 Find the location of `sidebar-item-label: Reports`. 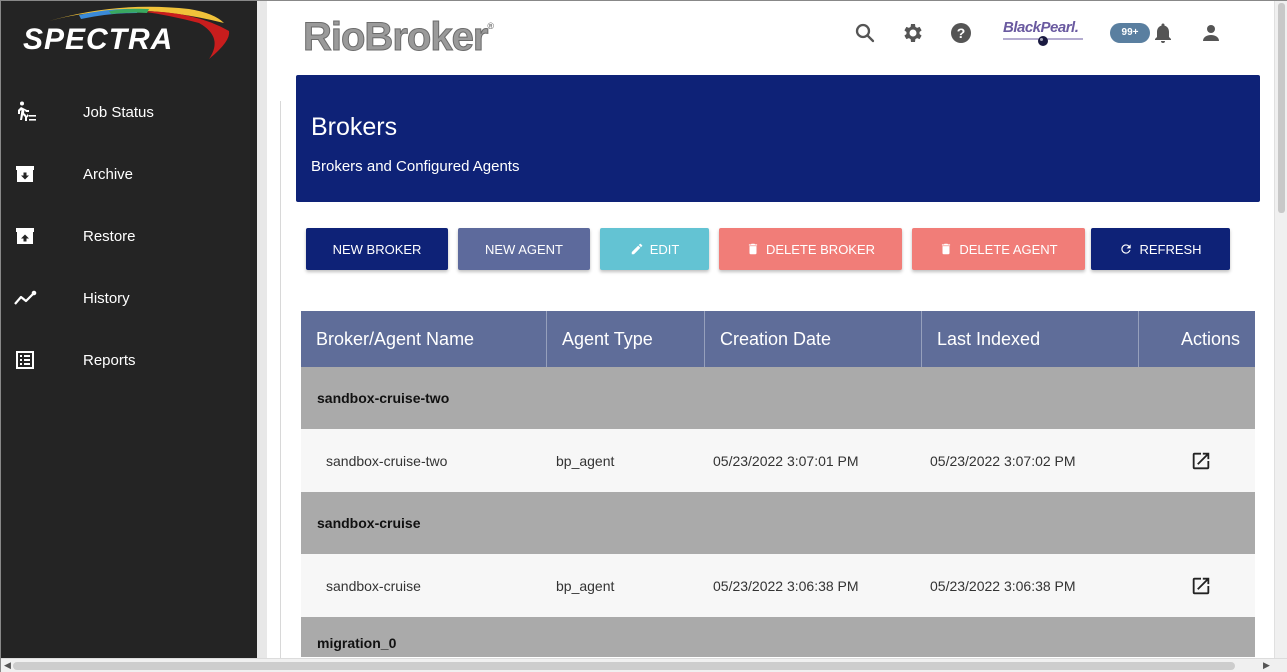

sidebar-item-label: Reports is located at coordinates (109, 360).